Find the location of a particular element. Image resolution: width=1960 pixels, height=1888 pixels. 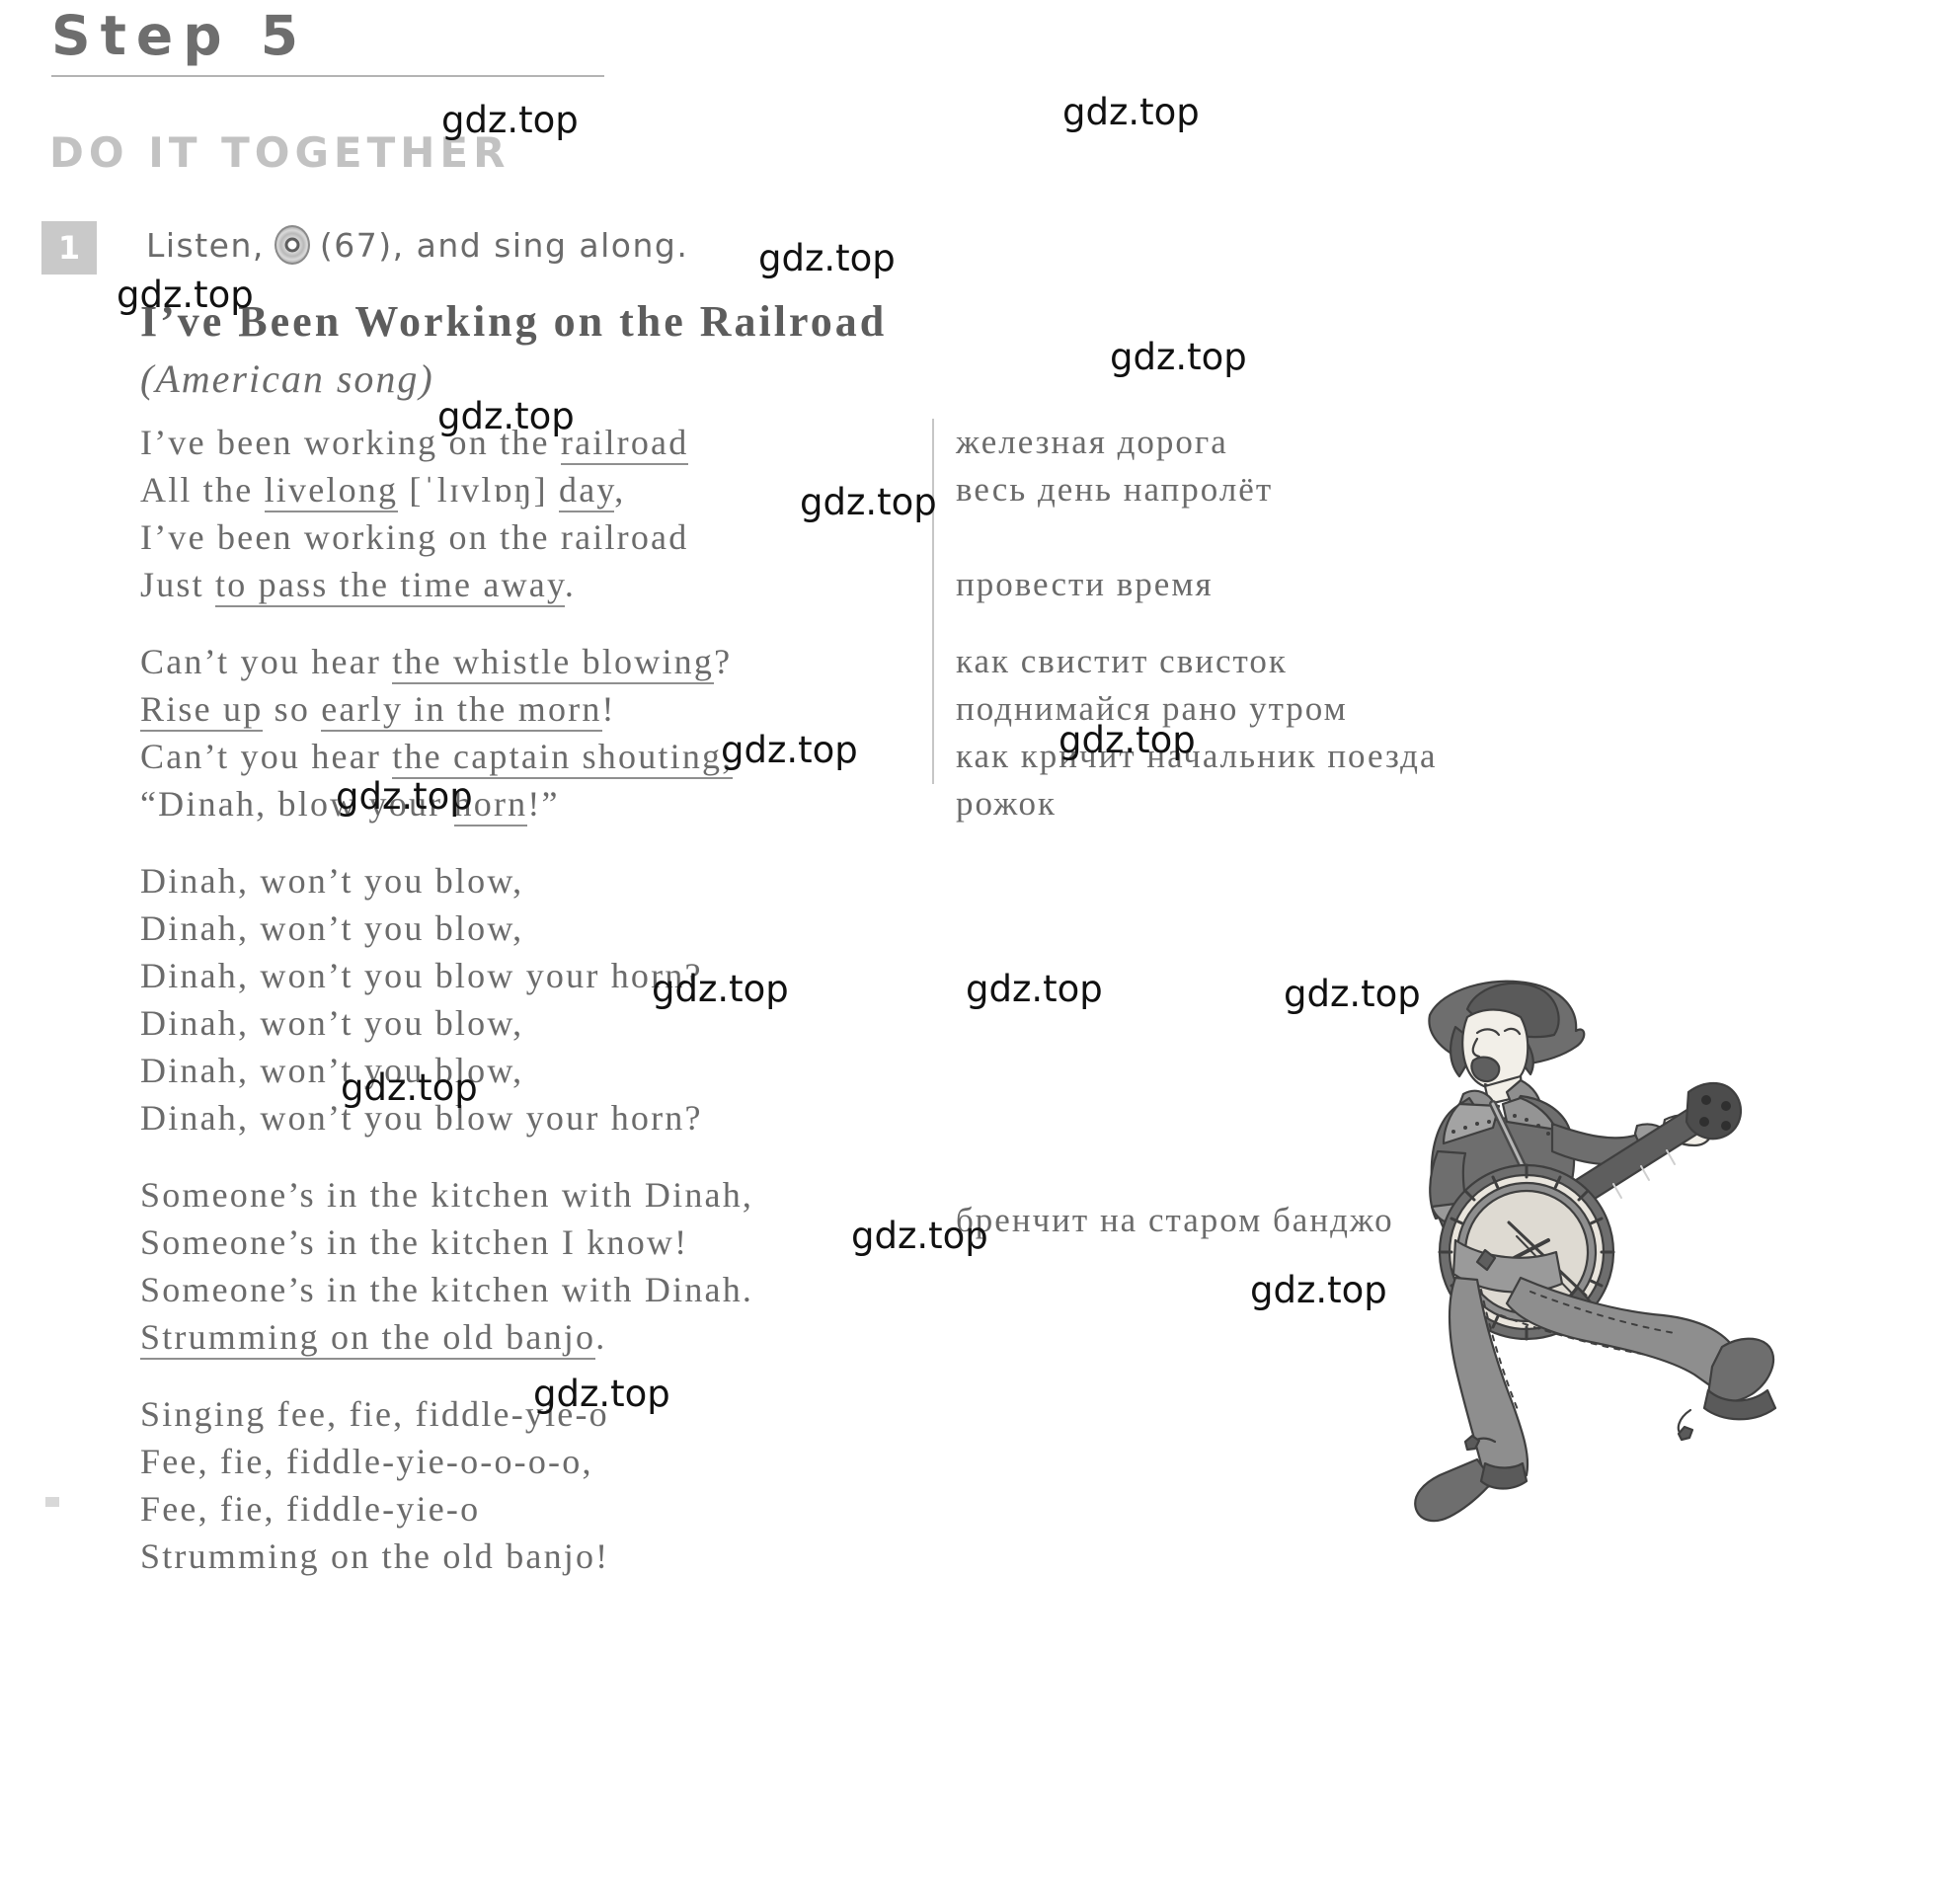

translation-line-banjo: бренчит на старом банджо is located at coordinates (1175, 1220).